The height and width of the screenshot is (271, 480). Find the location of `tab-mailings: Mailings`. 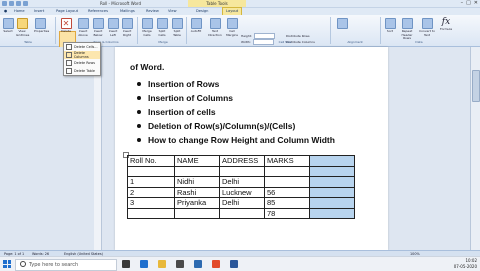

tab-mailings: Mailings is located at coordinates (127, 11).